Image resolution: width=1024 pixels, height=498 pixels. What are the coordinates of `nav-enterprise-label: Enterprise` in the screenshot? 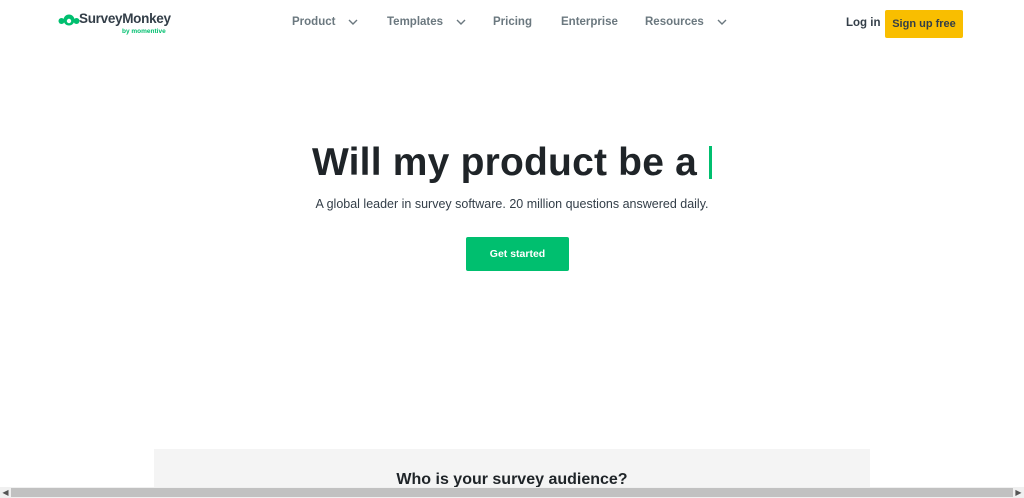 It's located at (589, 22).